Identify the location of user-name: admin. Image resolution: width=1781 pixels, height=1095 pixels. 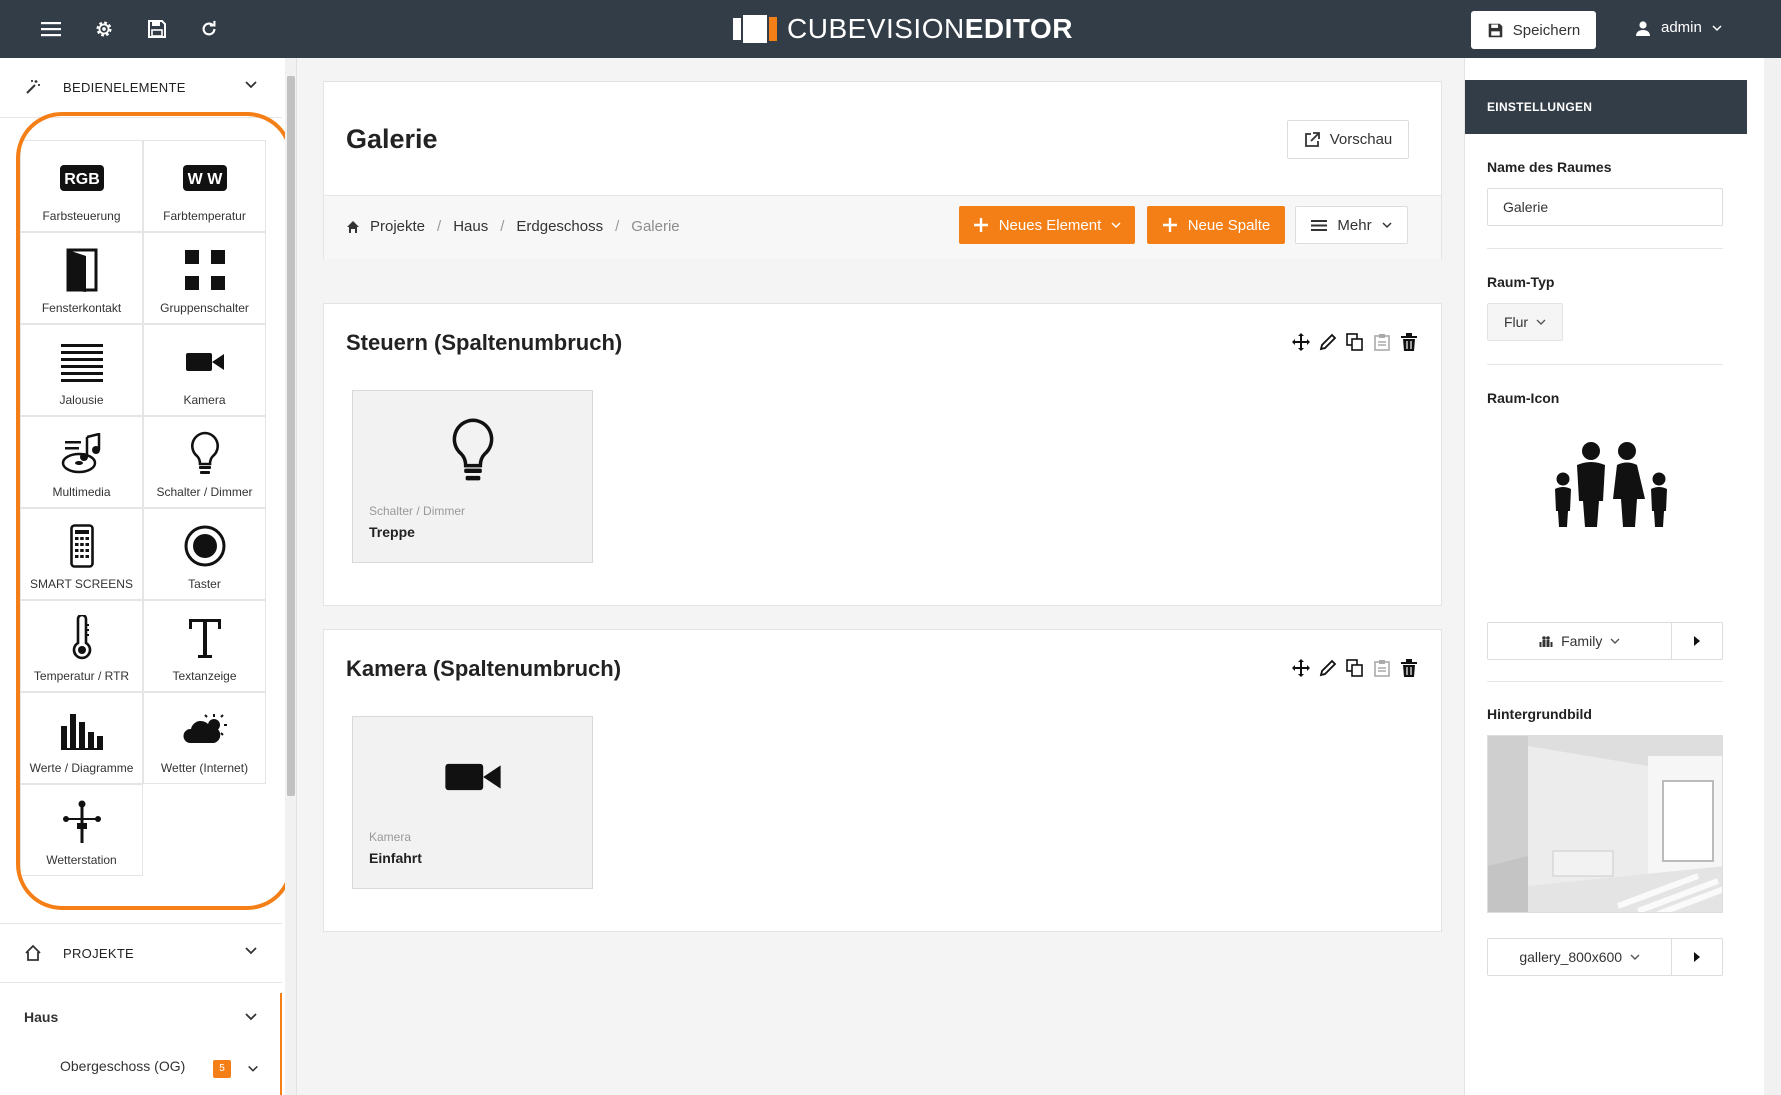
(1681, 27).